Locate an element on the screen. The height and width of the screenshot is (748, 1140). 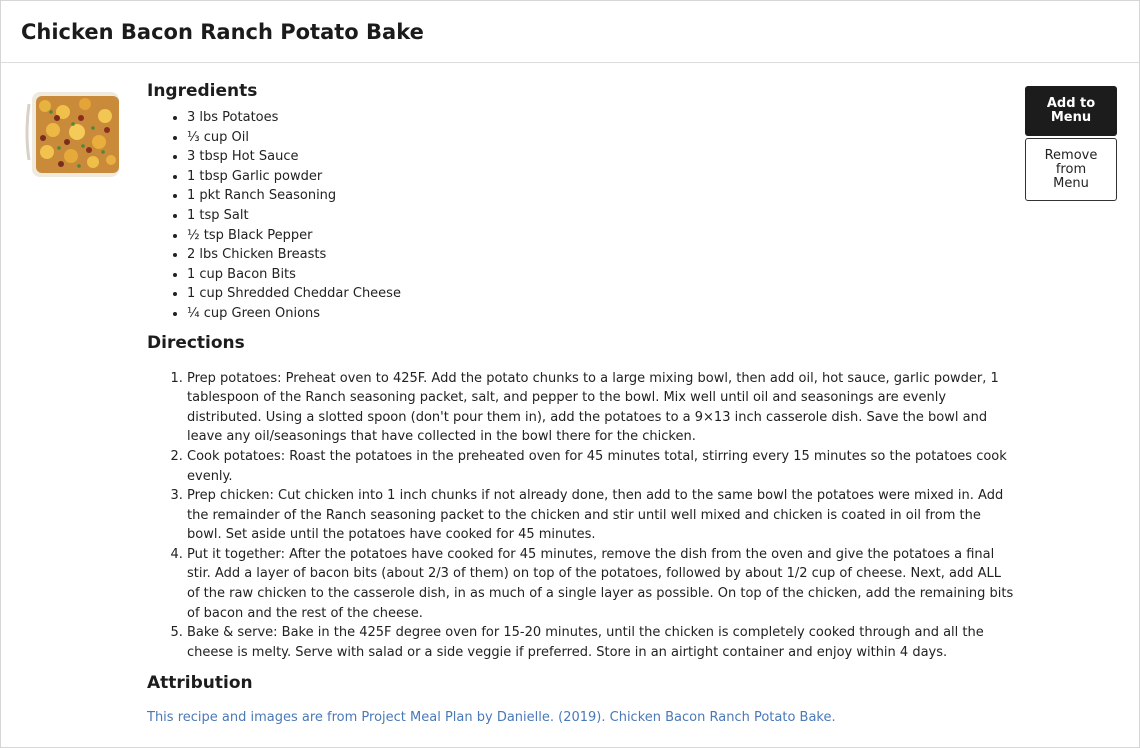
ingredients-heading: Ingredients is located at coordinates (202, 91).